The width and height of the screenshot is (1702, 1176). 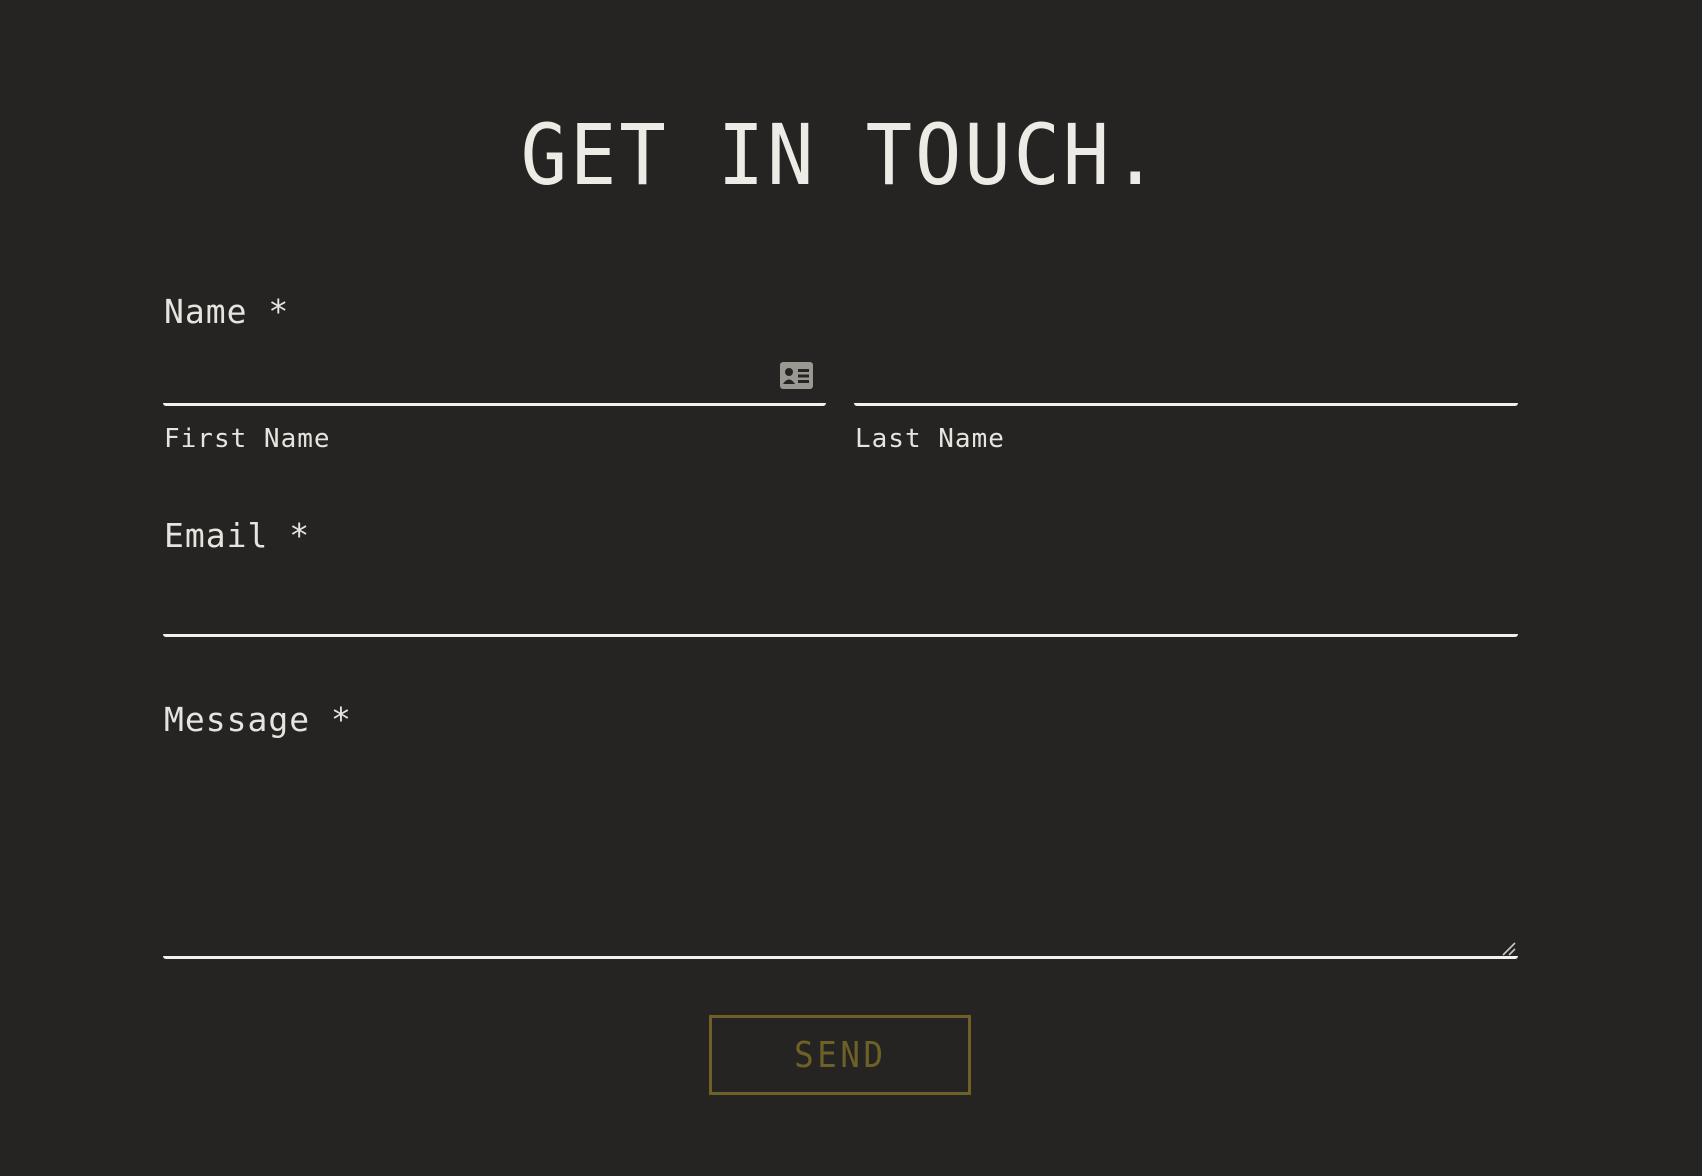 What do you see at coordinates (841, 155) in the screenshot?
I see `page-title: GET IN TOUCH.` at bounding box center [841, 155].